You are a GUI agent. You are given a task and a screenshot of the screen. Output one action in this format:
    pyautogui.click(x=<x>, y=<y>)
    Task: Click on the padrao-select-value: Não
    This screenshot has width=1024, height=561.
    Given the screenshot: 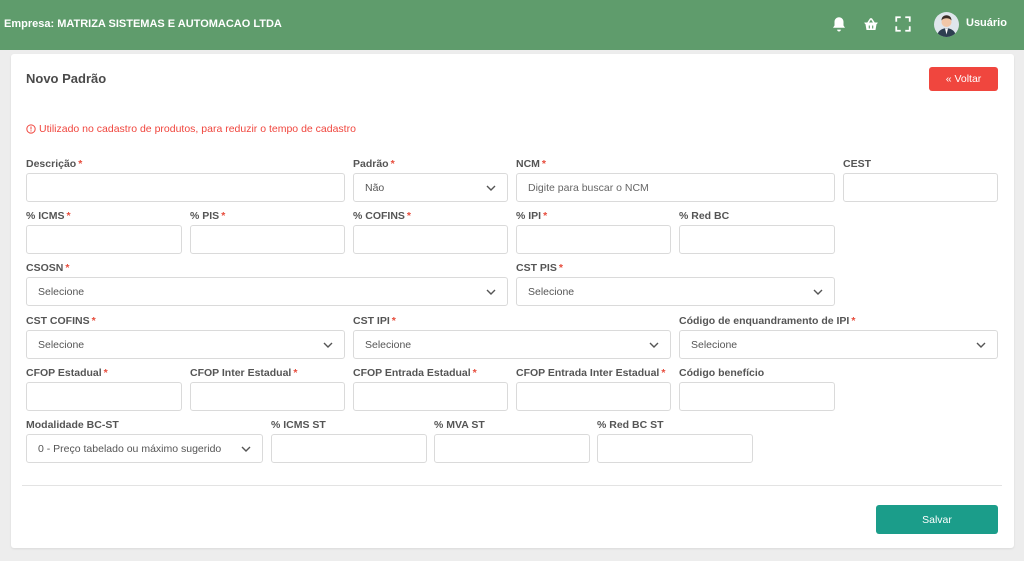 What is the action you would take?
    pyautogui.click(x=375, y=187)
    